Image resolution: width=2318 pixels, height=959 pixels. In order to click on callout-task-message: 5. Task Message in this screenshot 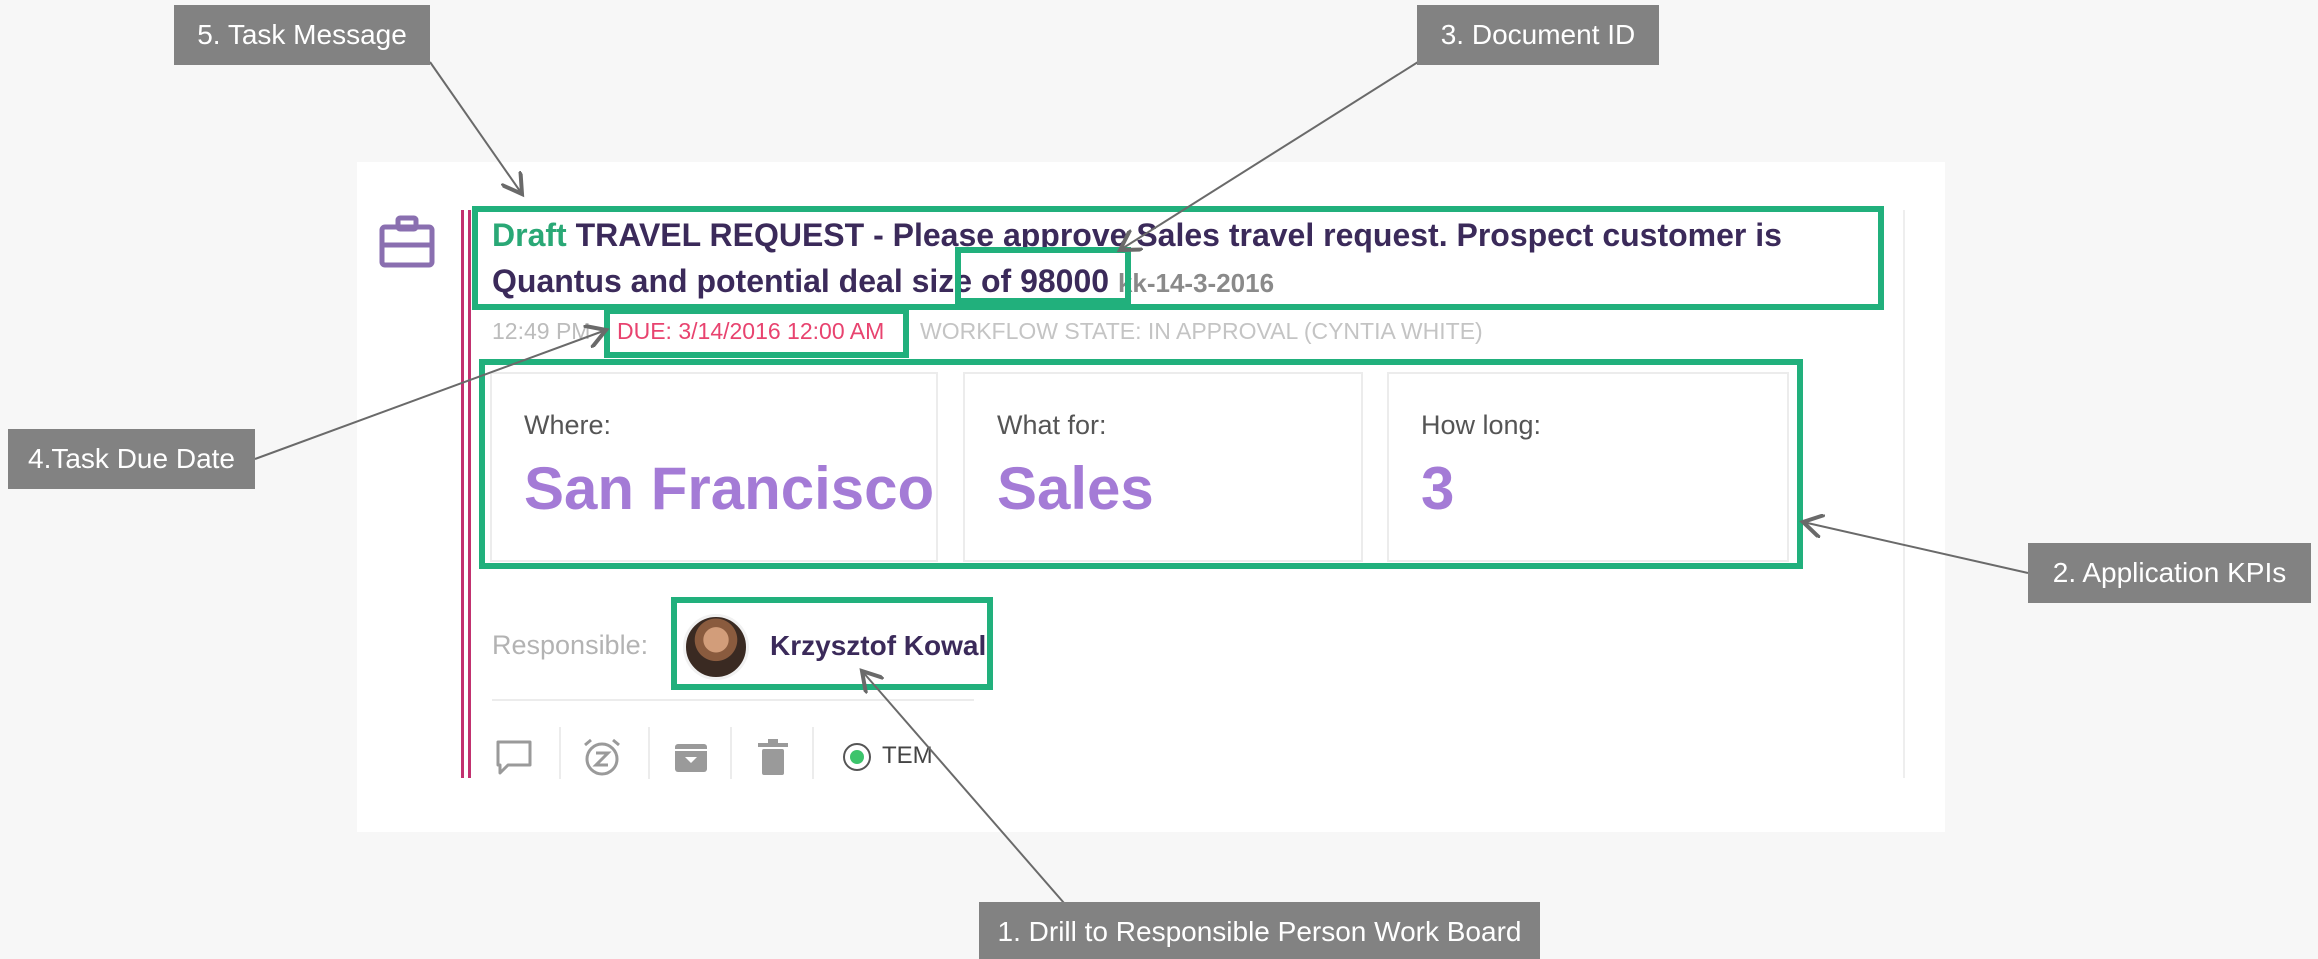, I will do `click(302, 35)`.